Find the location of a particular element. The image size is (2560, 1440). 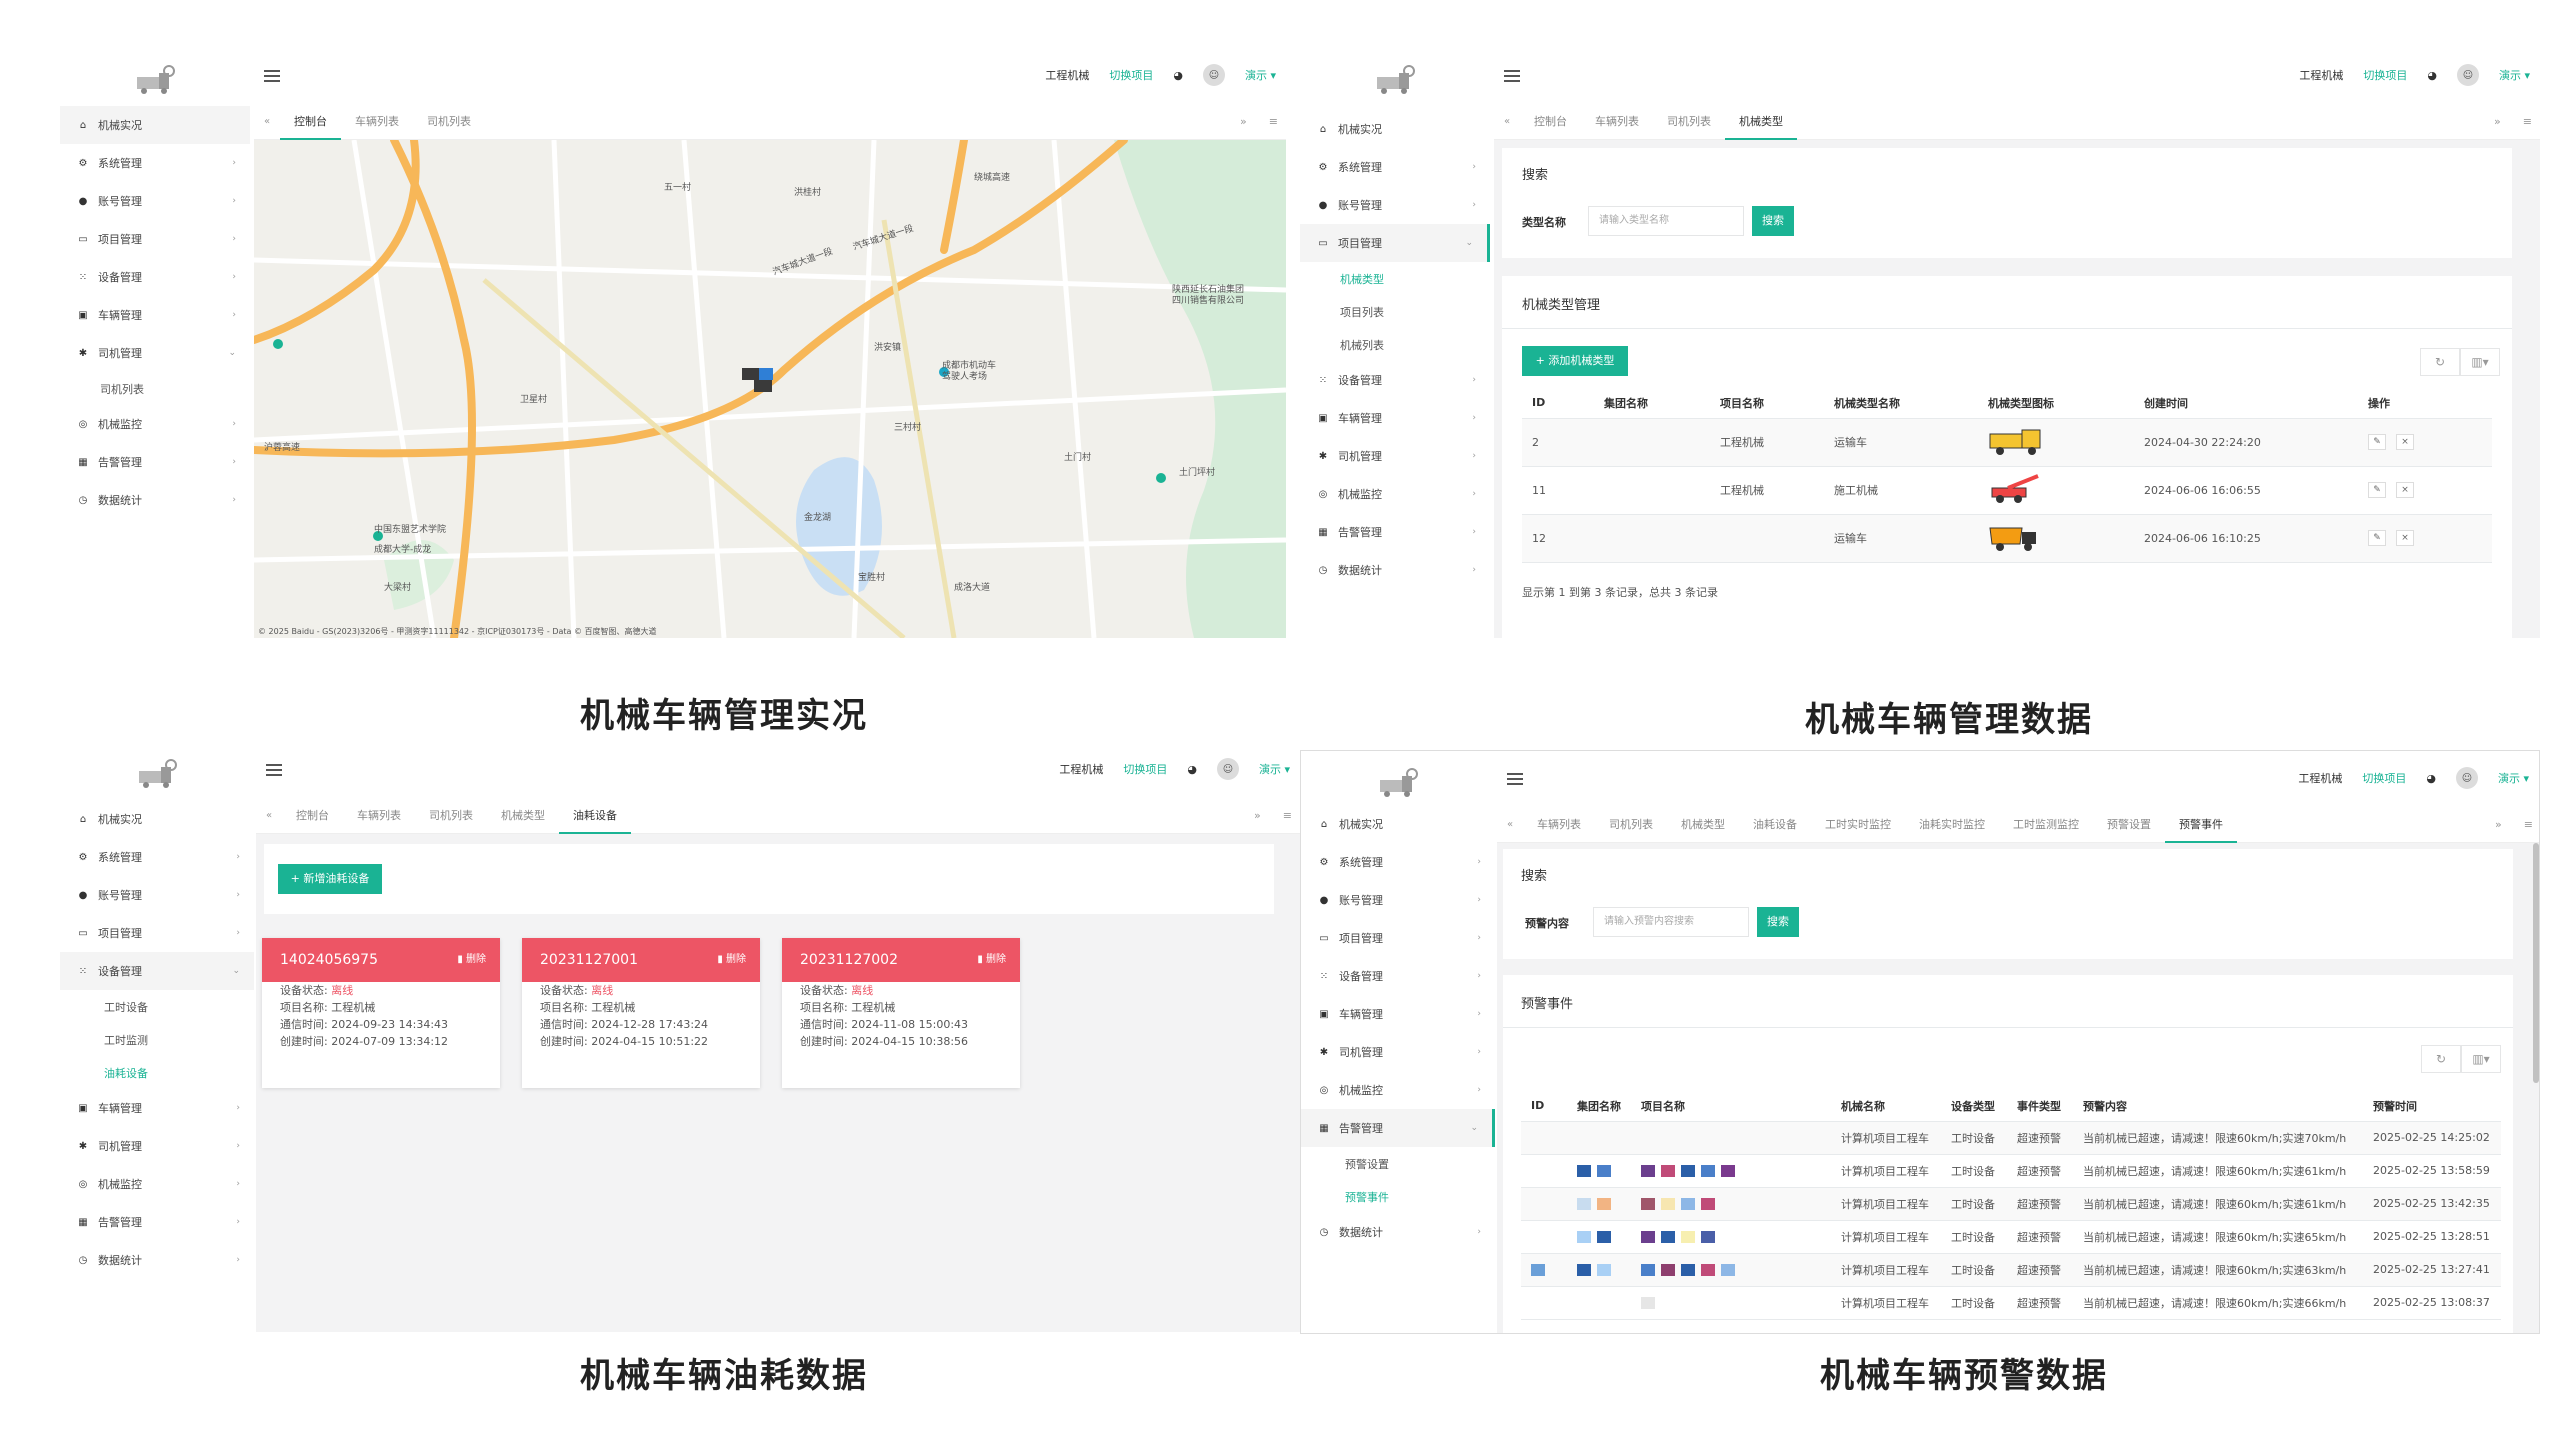

tab-alarm-event: 预警事件 is located at coordinates (2201, 825).